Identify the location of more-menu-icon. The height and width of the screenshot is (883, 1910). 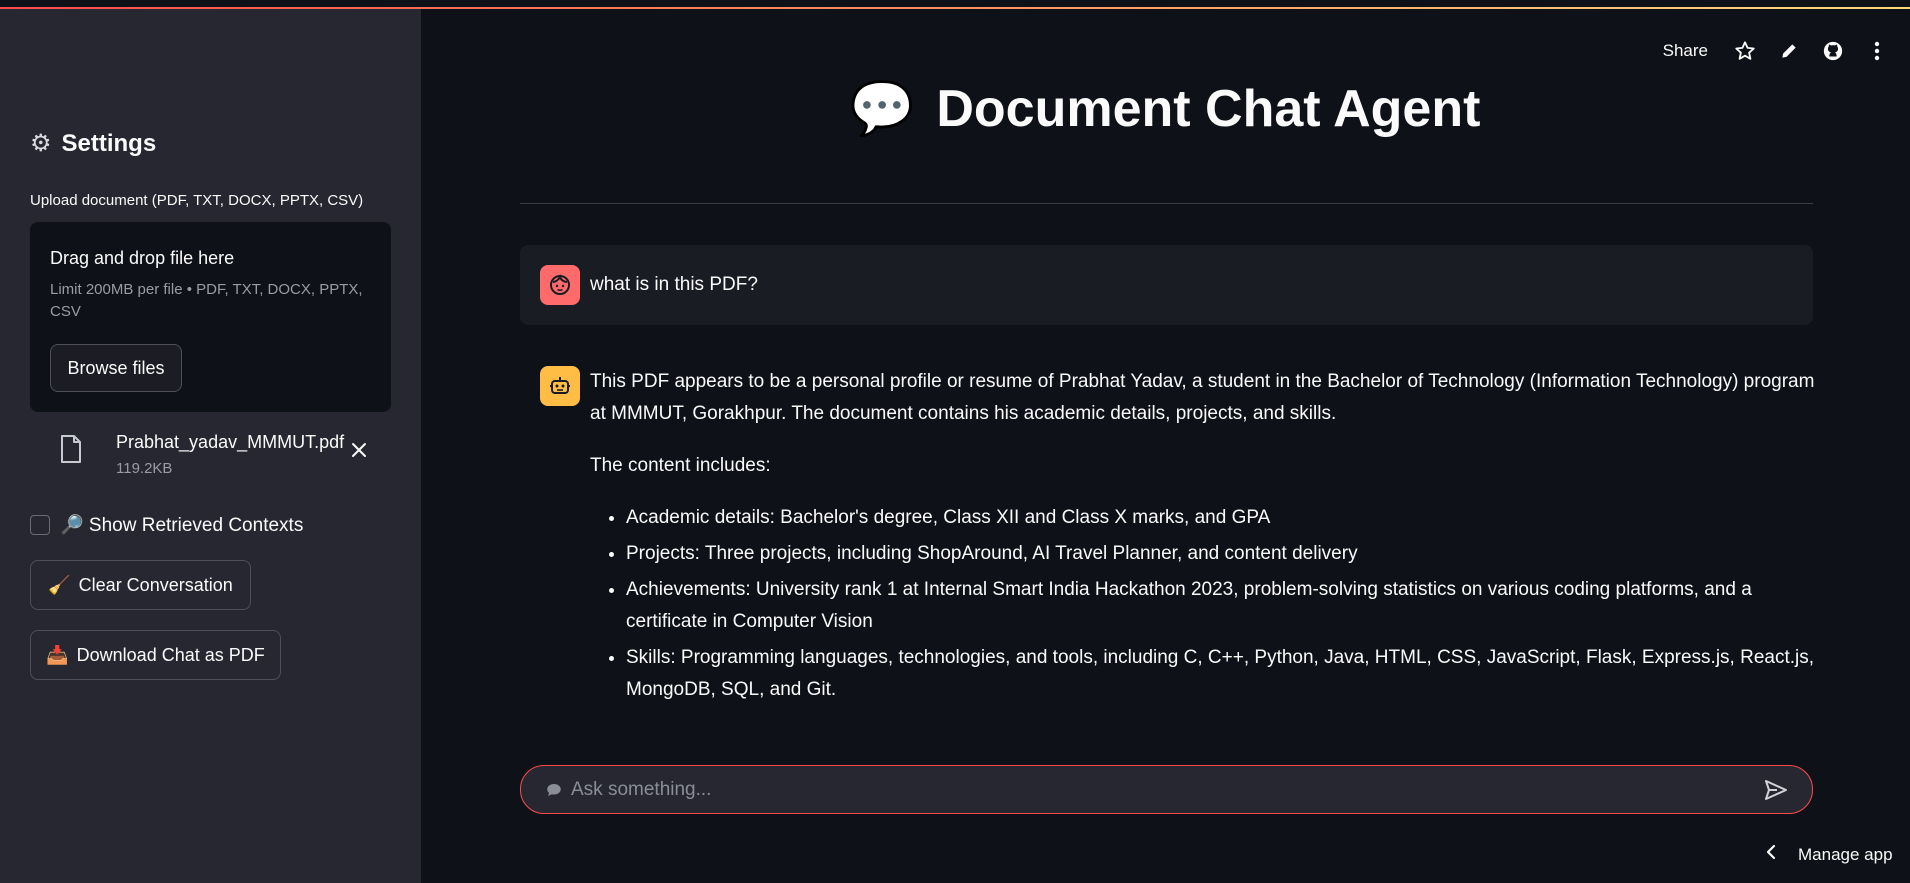
(1877, 51).